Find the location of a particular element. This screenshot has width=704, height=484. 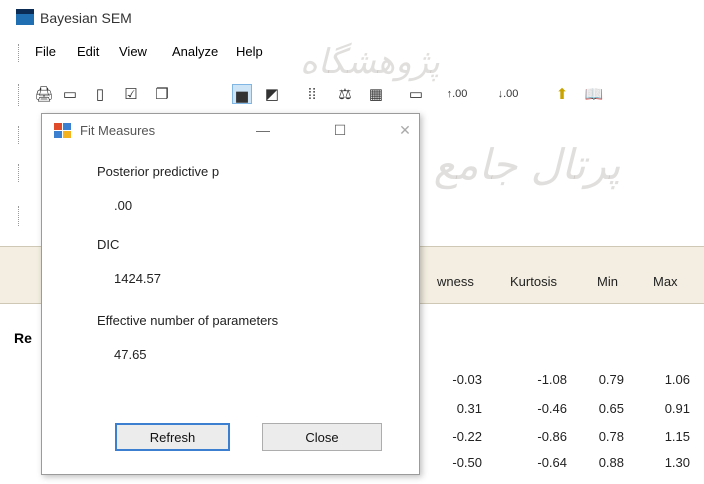

enp-value: 47.65 is located at coordinates (130, 354).